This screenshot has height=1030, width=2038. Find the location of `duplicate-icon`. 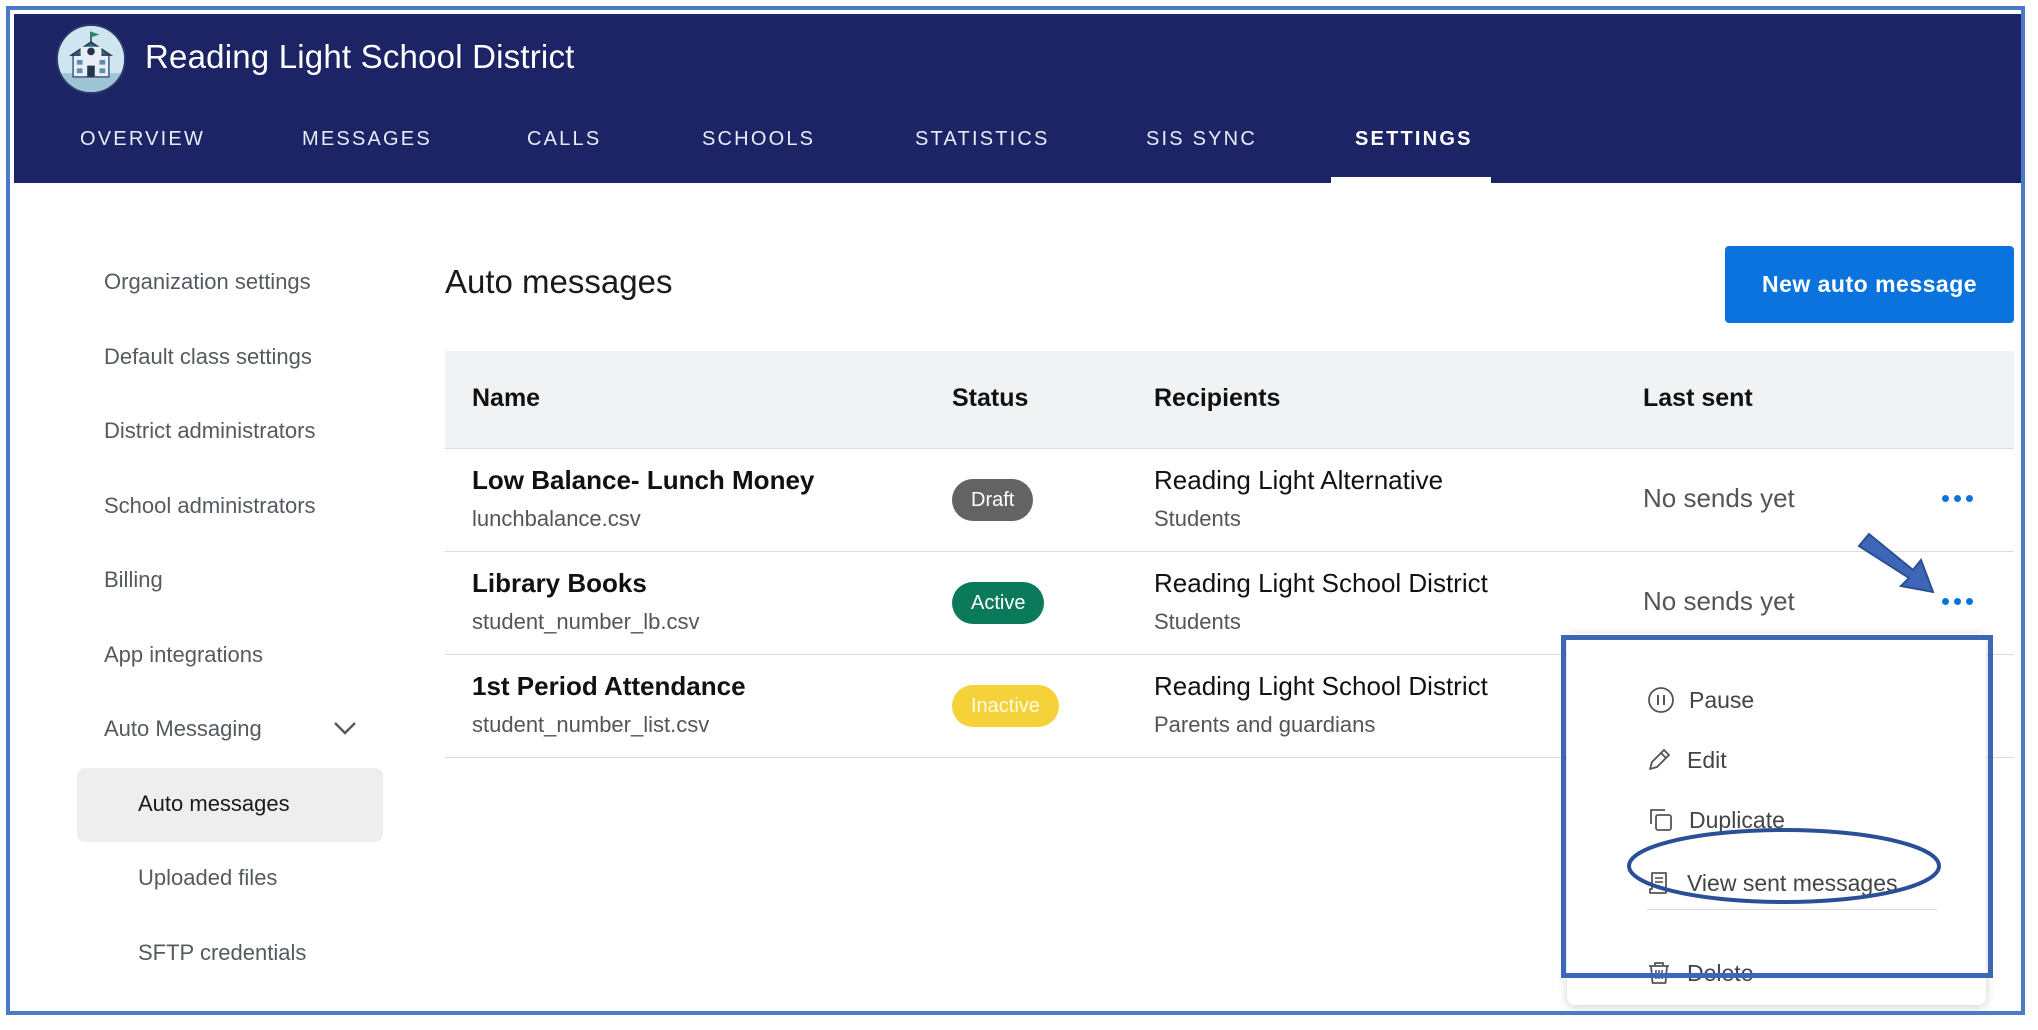

duplicate-icon is located at coordinates (1661, 820).